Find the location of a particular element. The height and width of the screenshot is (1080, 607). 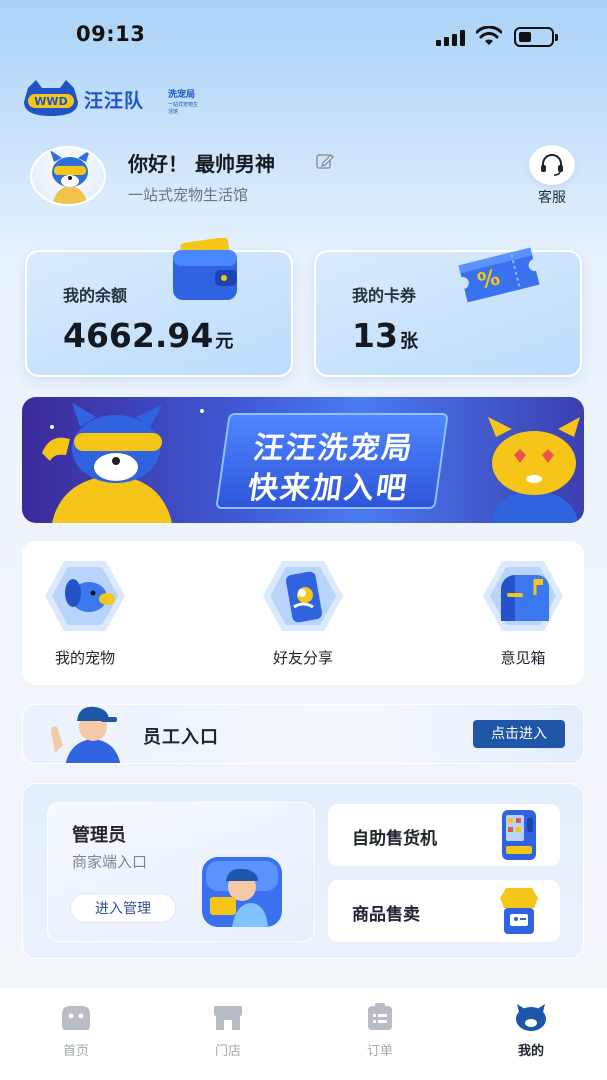

balance-card: 我的余额 4662.94 元 is located at coordinates (159, 307).